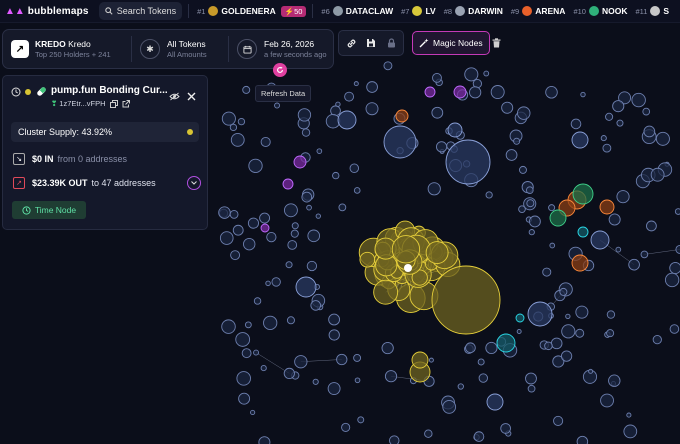 This screenshot has width=680, height=444. I want to click on trending-token-10: #10 NOOK, so click(600, 11).